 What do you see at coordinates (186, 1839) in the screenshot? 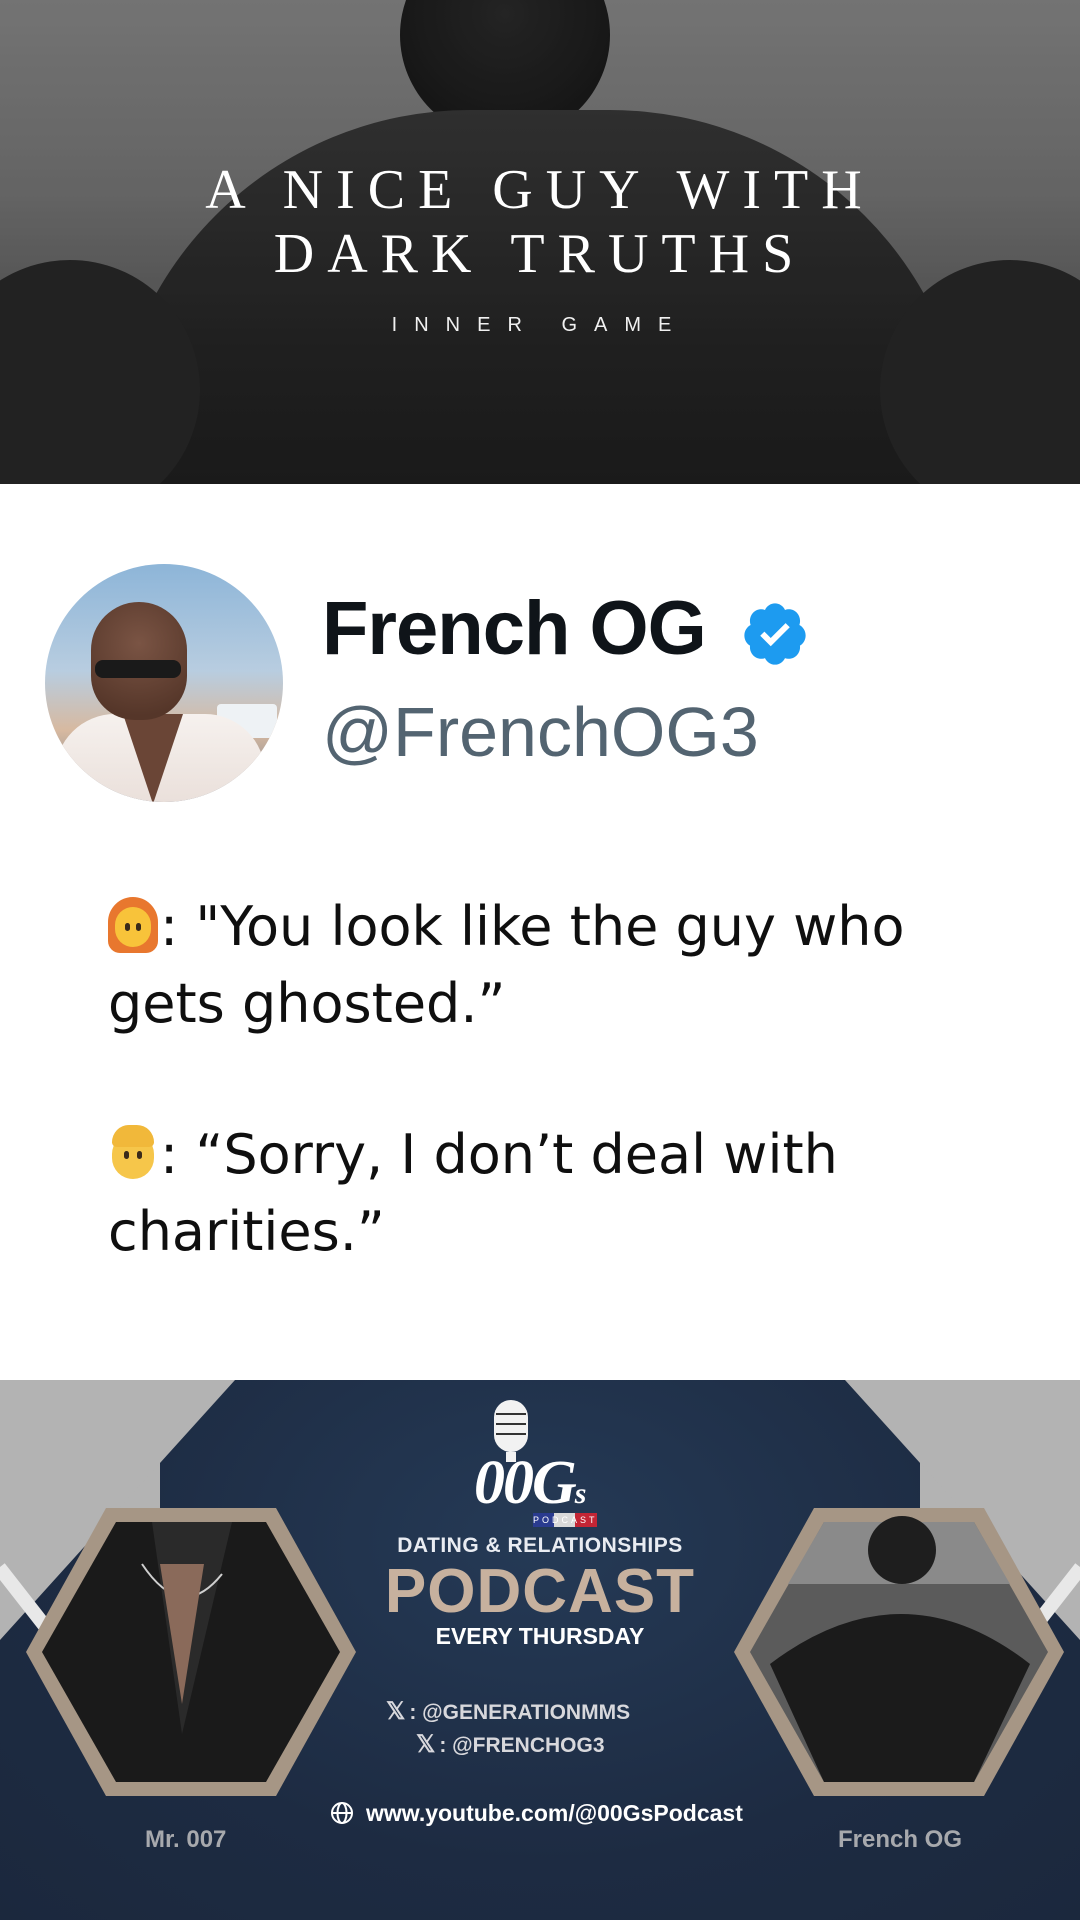
I see `host-name-left: Mr. 007` at bounding box center [186, 1839].